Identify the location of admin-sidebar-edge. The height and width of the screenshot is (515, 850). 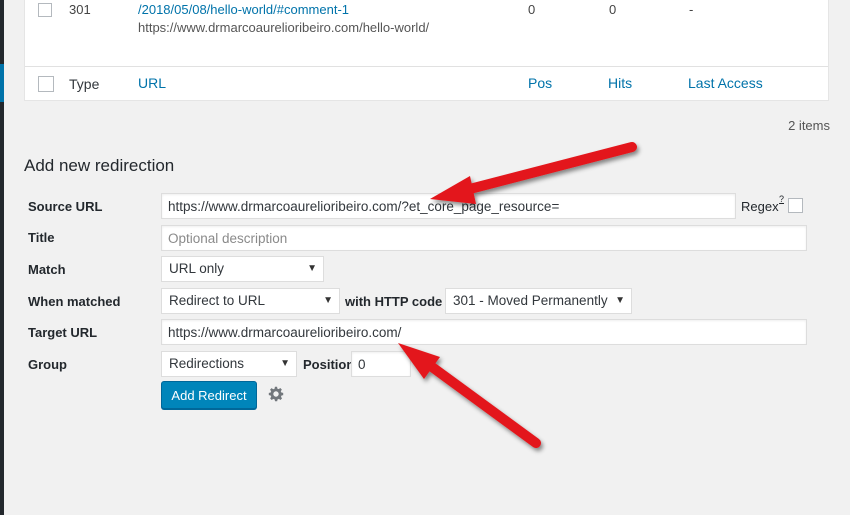
(2, 257).